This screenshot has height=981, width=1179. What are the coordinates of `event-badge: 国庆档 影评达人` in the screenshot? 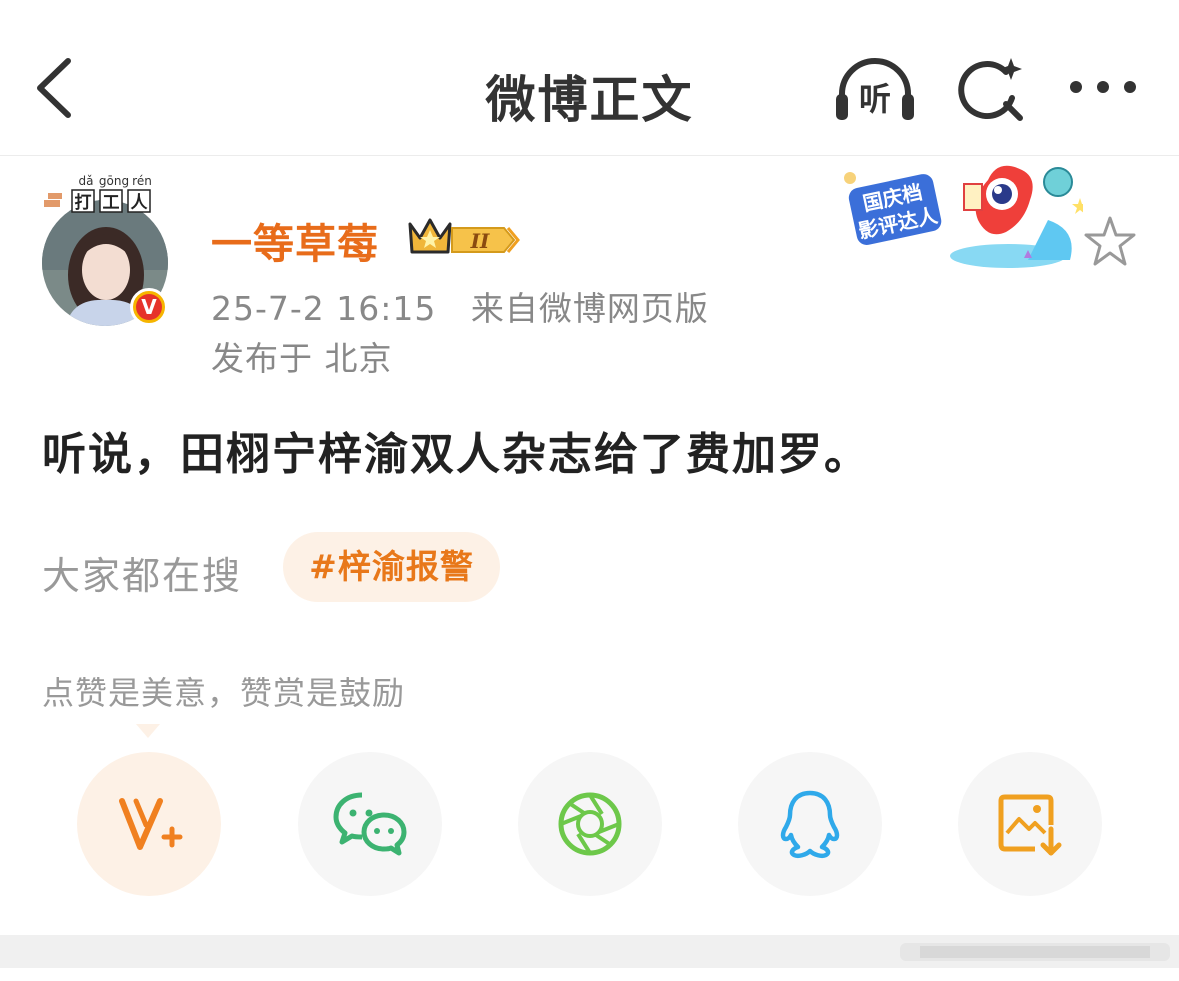 It's located at (960, 217).